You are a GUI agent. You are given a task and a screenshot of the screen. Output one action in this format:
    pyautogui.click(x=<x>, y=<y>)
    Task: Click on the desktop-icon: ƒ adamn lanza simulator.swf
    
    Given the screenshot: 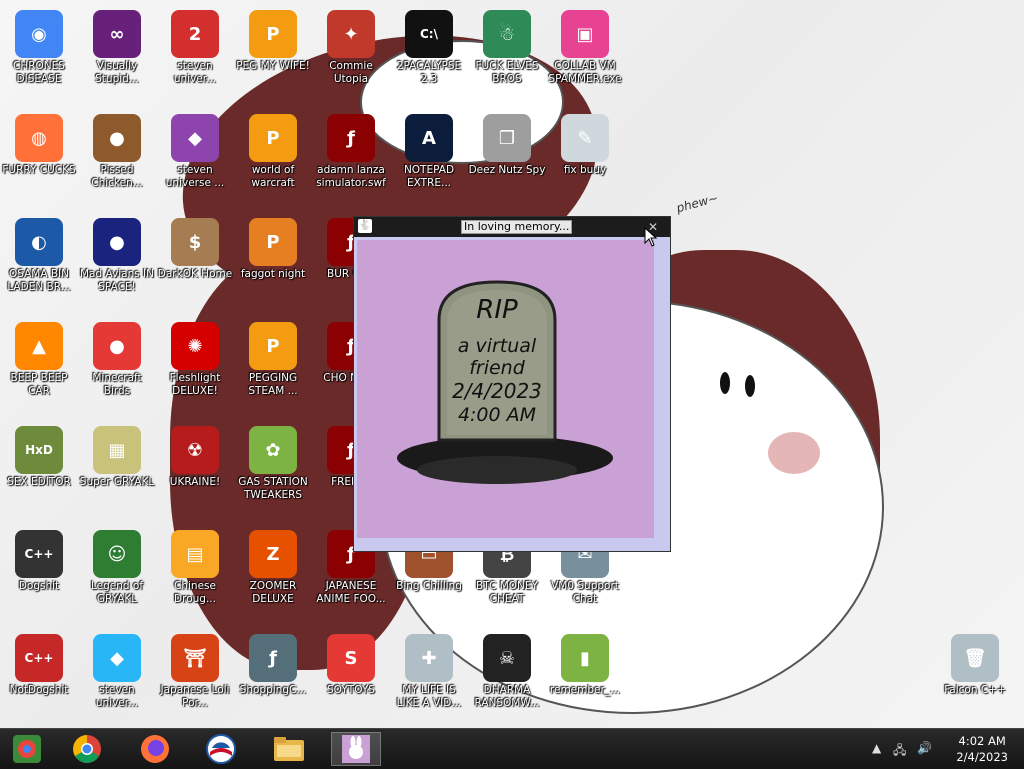 What is the action you would take?
    pyautogui.click(x=351, y=160)
    